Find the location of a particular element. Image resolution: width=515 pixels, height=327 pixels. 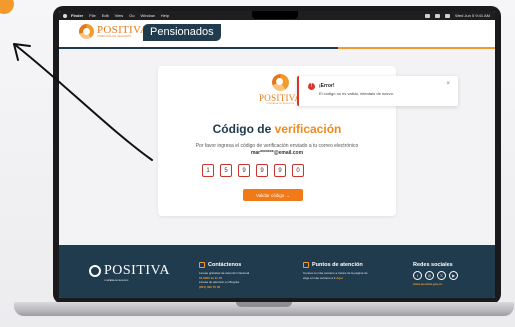

menu-file: File is located at coordinates (92, 15).